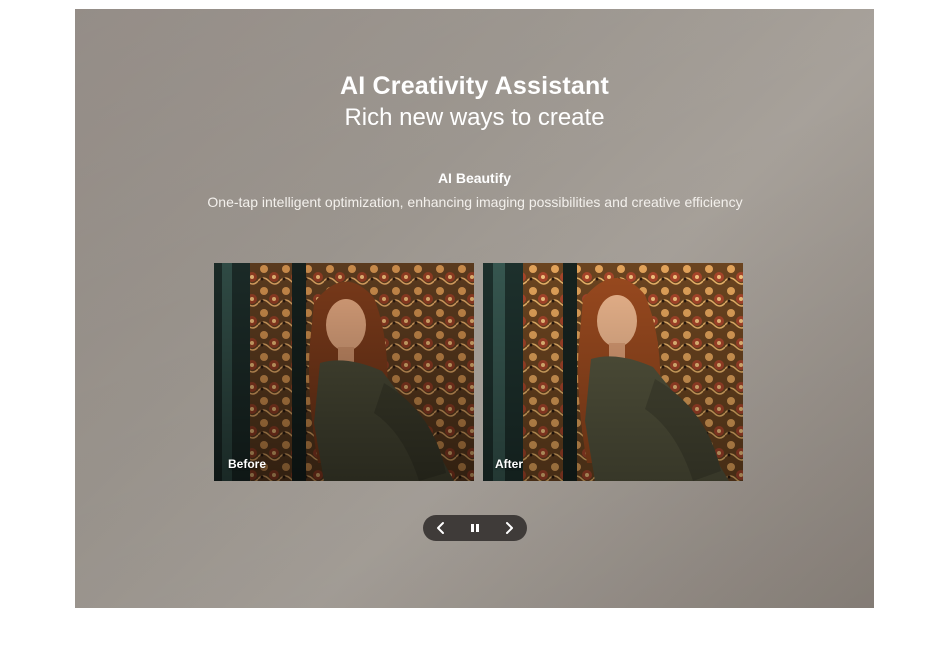 This screenshot has height=665, width=950. I want to click on feature-title: AI Beautify, so click(474, 178).